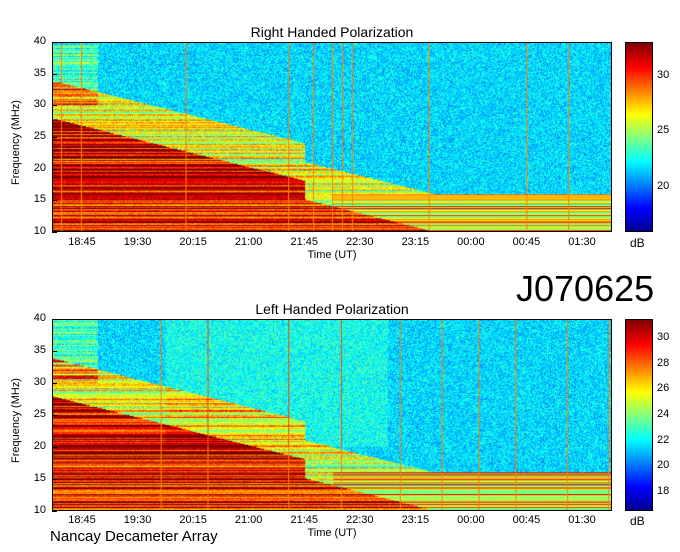  Describe the element at coordinates (137, 520) in the screenshot. I see `lh-x-tick-label: 19:30` at that location.